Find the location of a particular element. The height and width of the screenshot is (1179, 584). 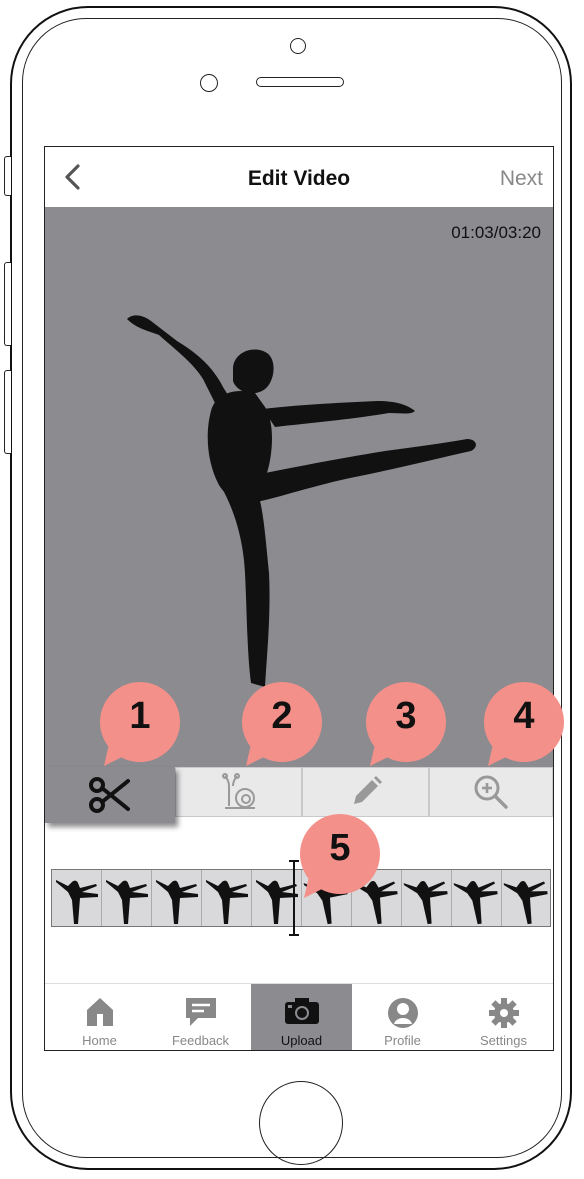

trim-tool-button is located at coordinates (110, 795).